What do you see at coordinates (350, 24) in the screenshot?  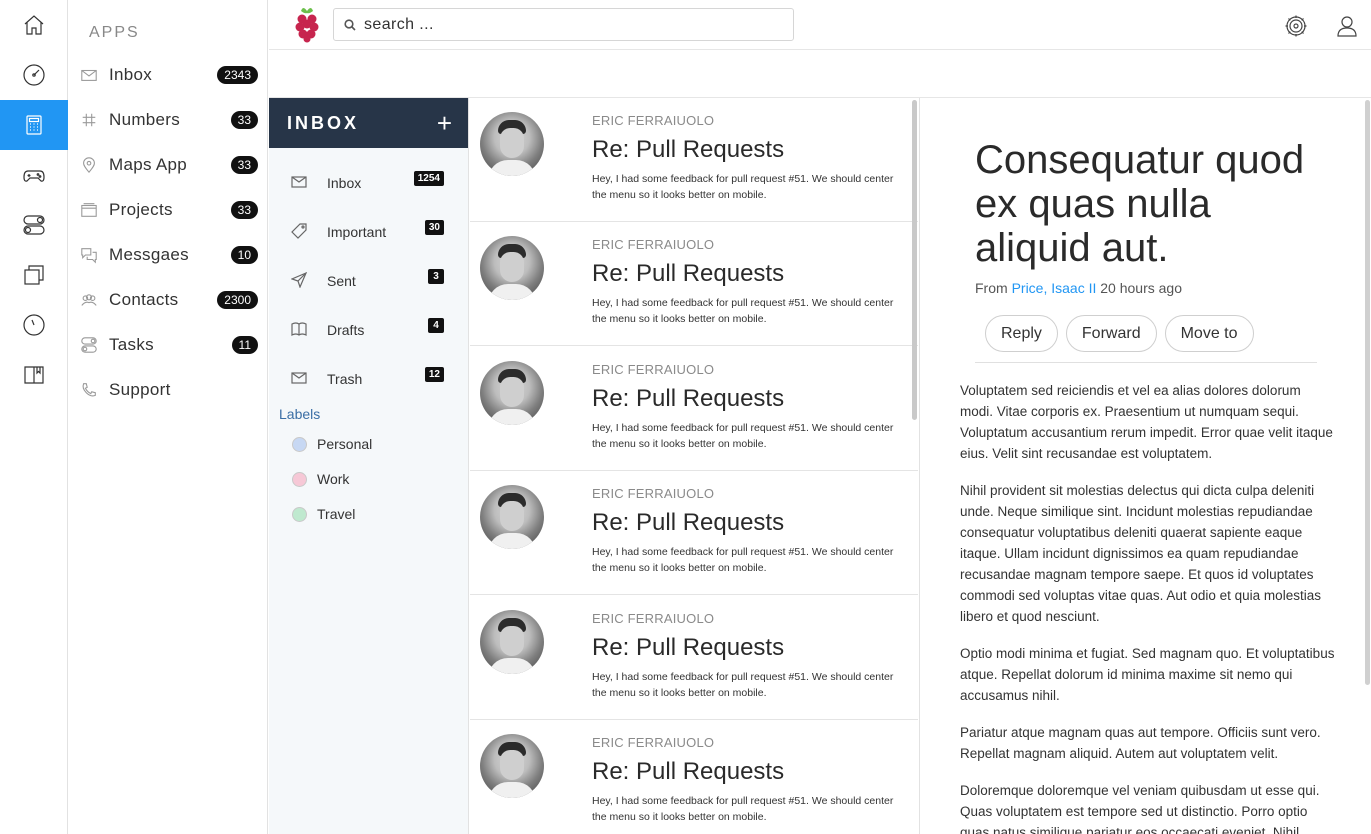 I see `search-icon` at bounding box center [350, 24].